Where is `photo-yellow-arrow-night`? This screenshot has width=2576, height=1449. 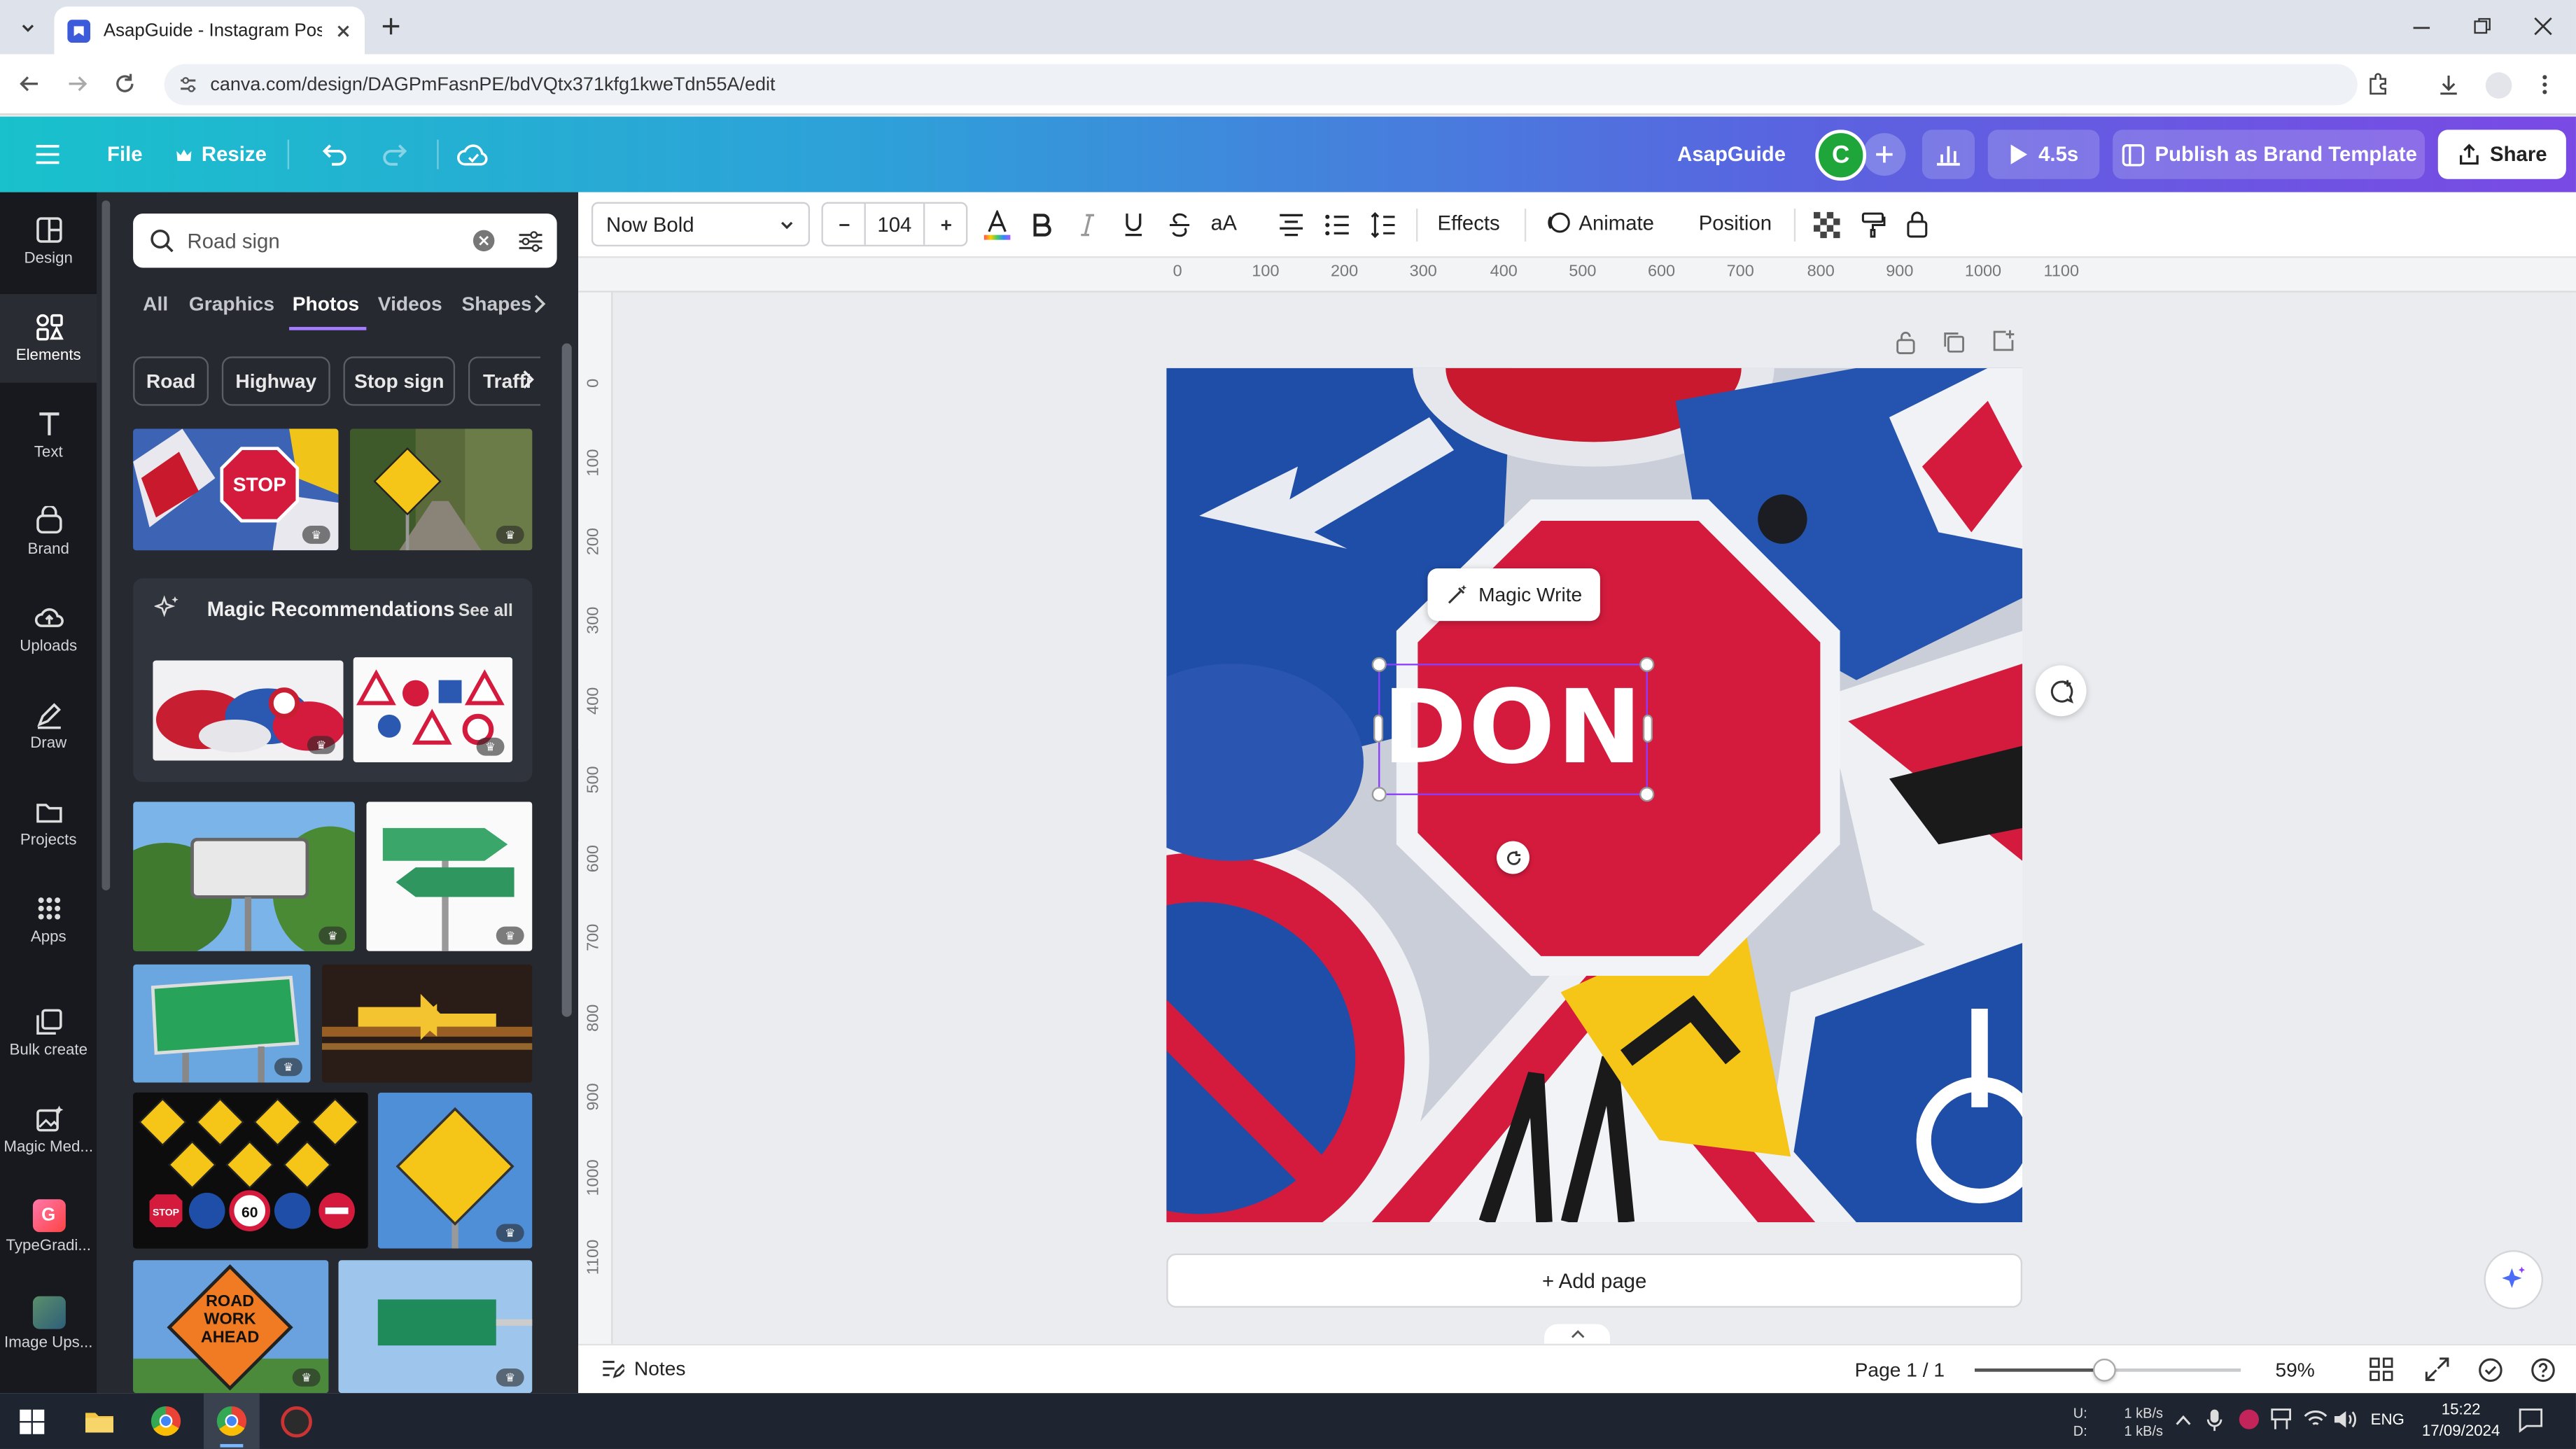 photo-yellow-arrow-night is located at coordinates (427, 1023).